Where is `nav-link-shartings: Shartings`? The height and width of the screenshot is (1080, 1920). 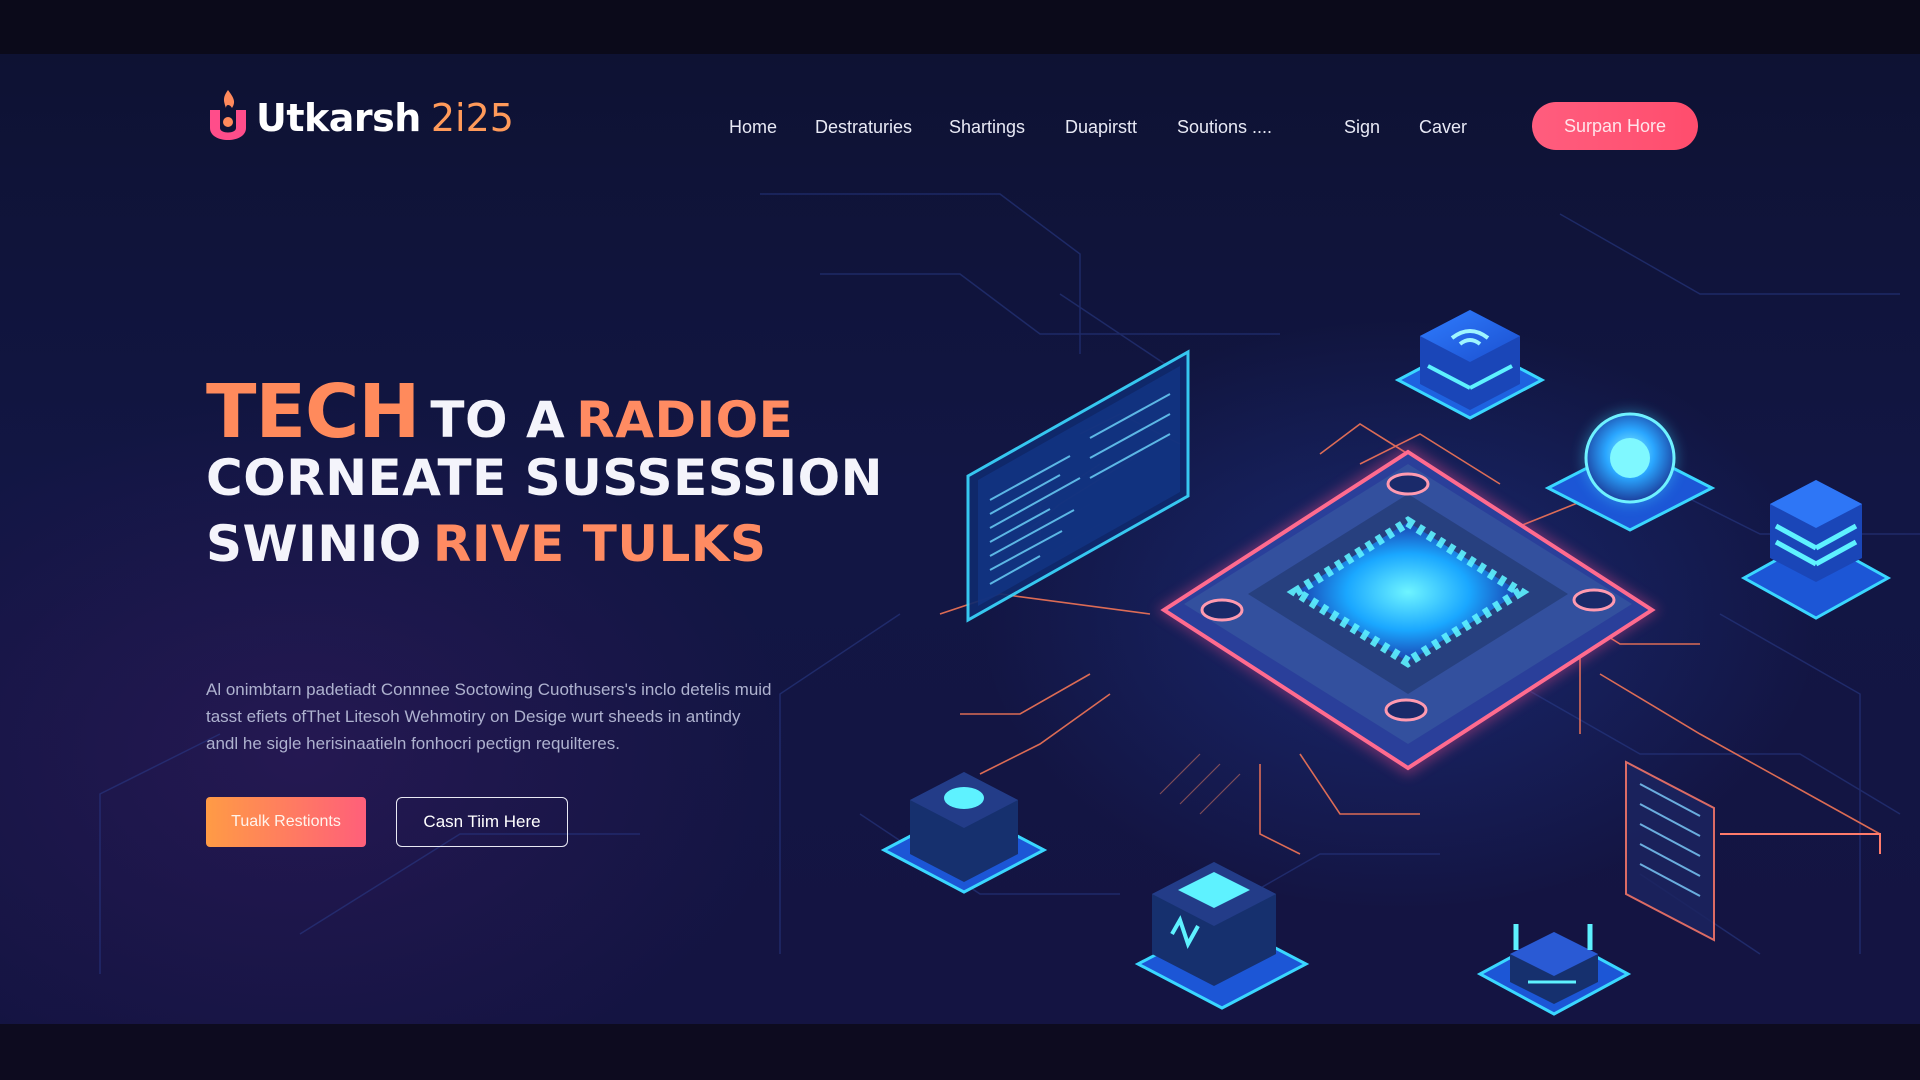 nav-link-shartings: Shartings is located at coordinates (987, 127).